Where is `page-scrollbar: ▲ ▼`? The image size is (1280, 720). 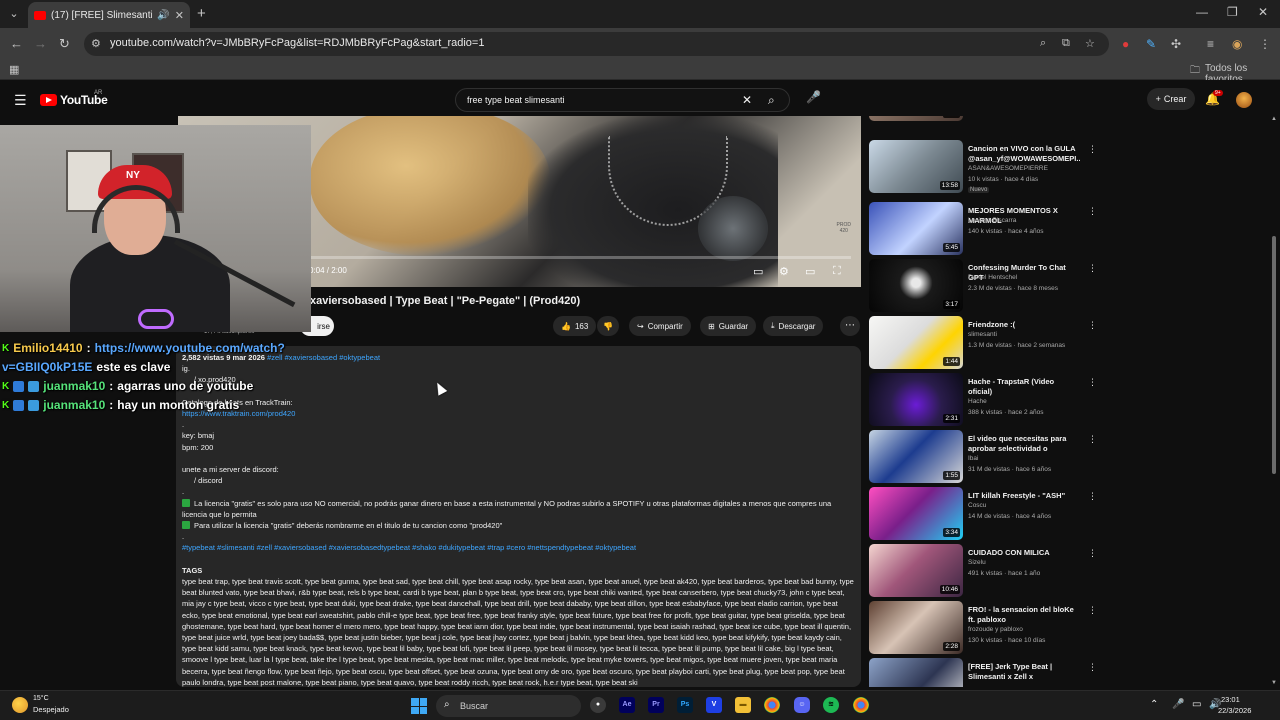 page-scrollbar: ▲ ▼ is located at coordinates (1274, 401).